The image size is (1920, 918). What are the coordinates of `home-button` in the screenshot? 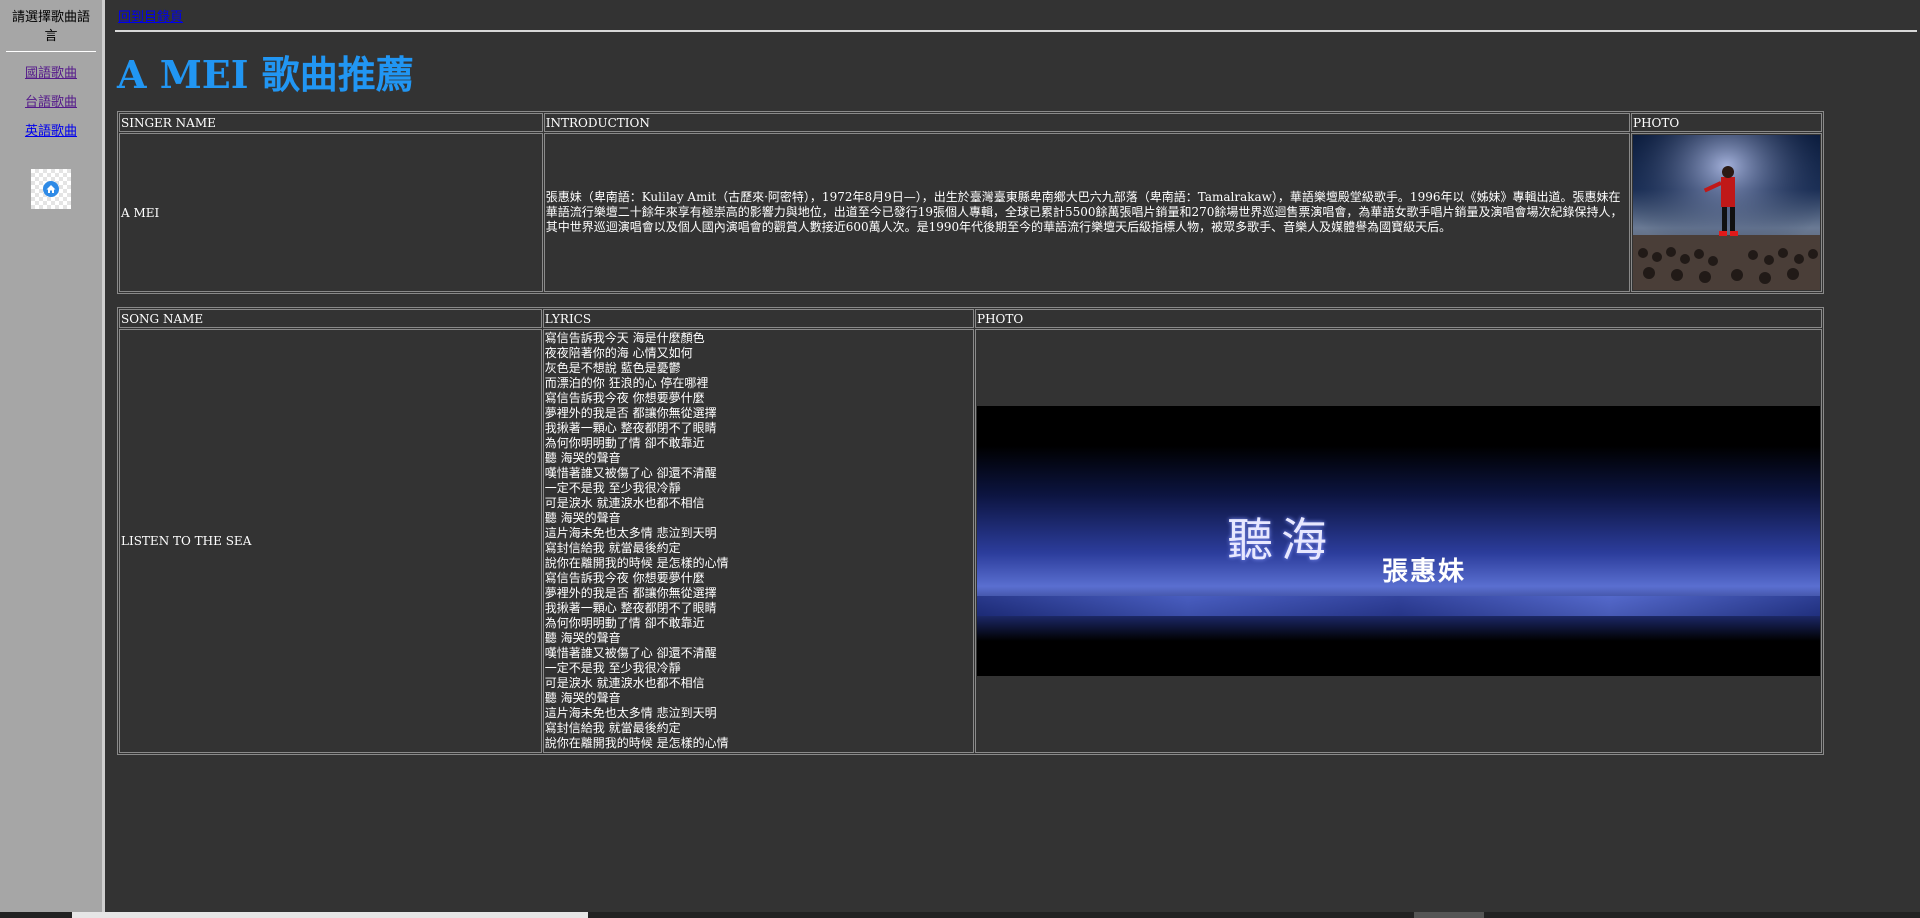 It's located at (51, 189).